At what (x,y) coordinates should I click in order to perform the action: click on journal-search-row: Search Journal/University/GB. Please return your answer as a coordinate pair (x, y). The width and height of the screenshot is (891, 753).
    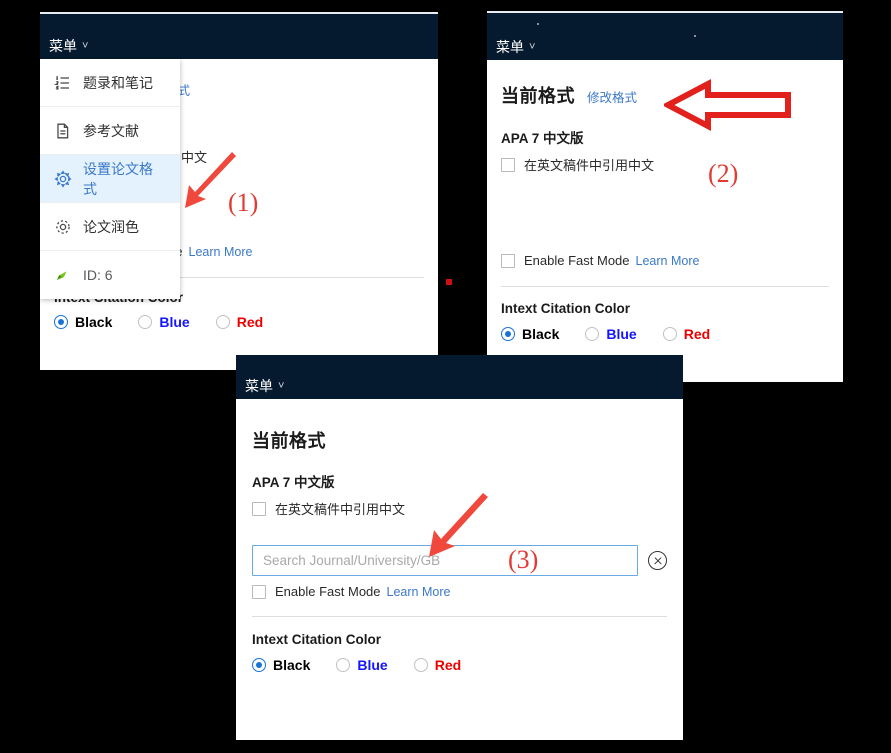
    Looking at the image, I should click on (459, 560).